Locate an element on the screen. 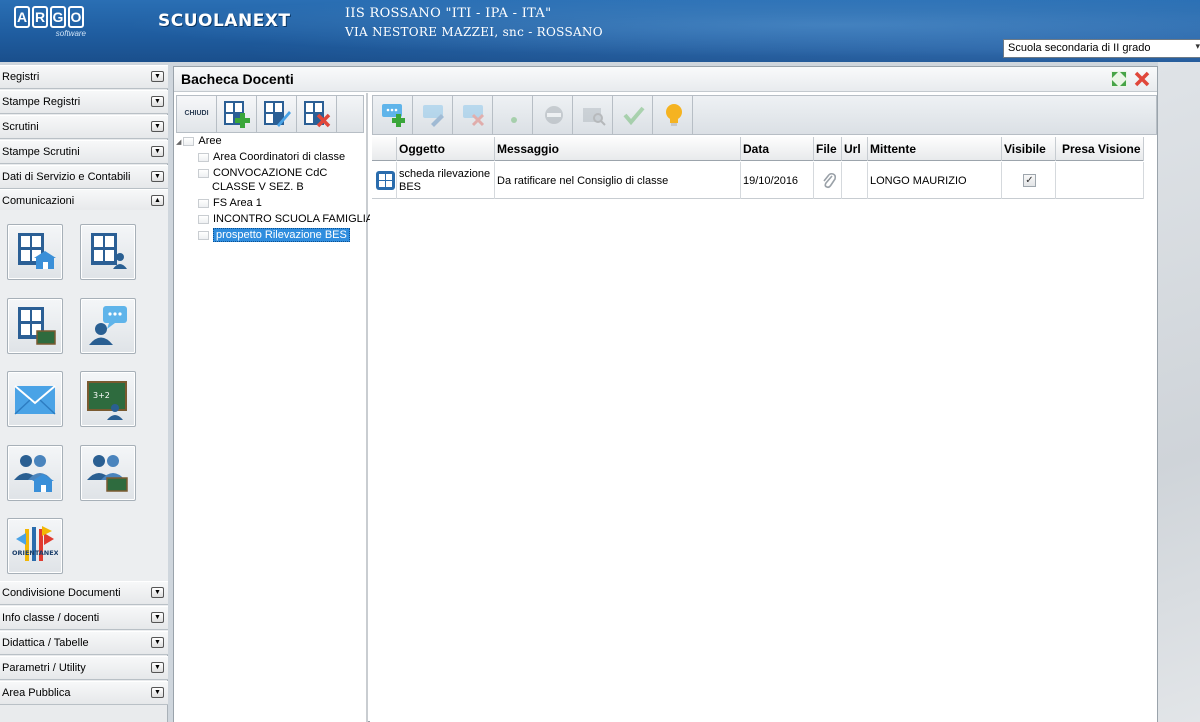 Image resolution: width=1200 pixels, height=722 pixels. email-icon is located at coordinates (35, 399).